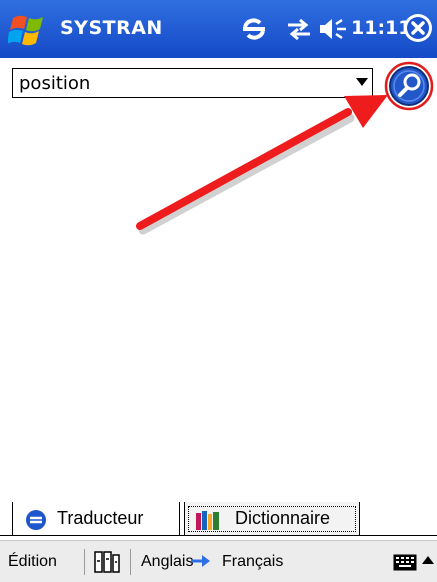  What do you see at coordinates (252, 562) in the screenshot?
I see `menu-target-language: Français` at bounding box center [252, 562].